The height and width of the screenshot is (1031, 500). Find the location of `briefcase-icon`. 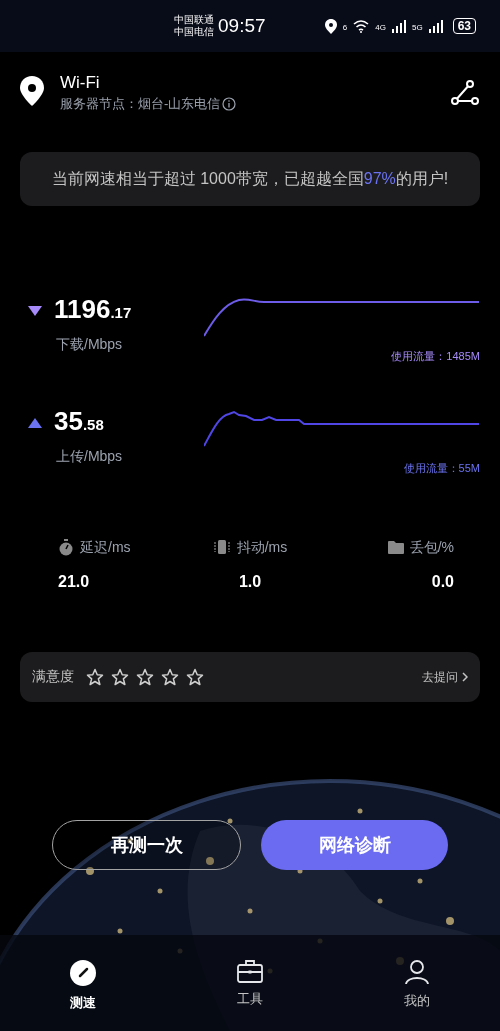

briefcase-icon is located at coordinates (250, 971).